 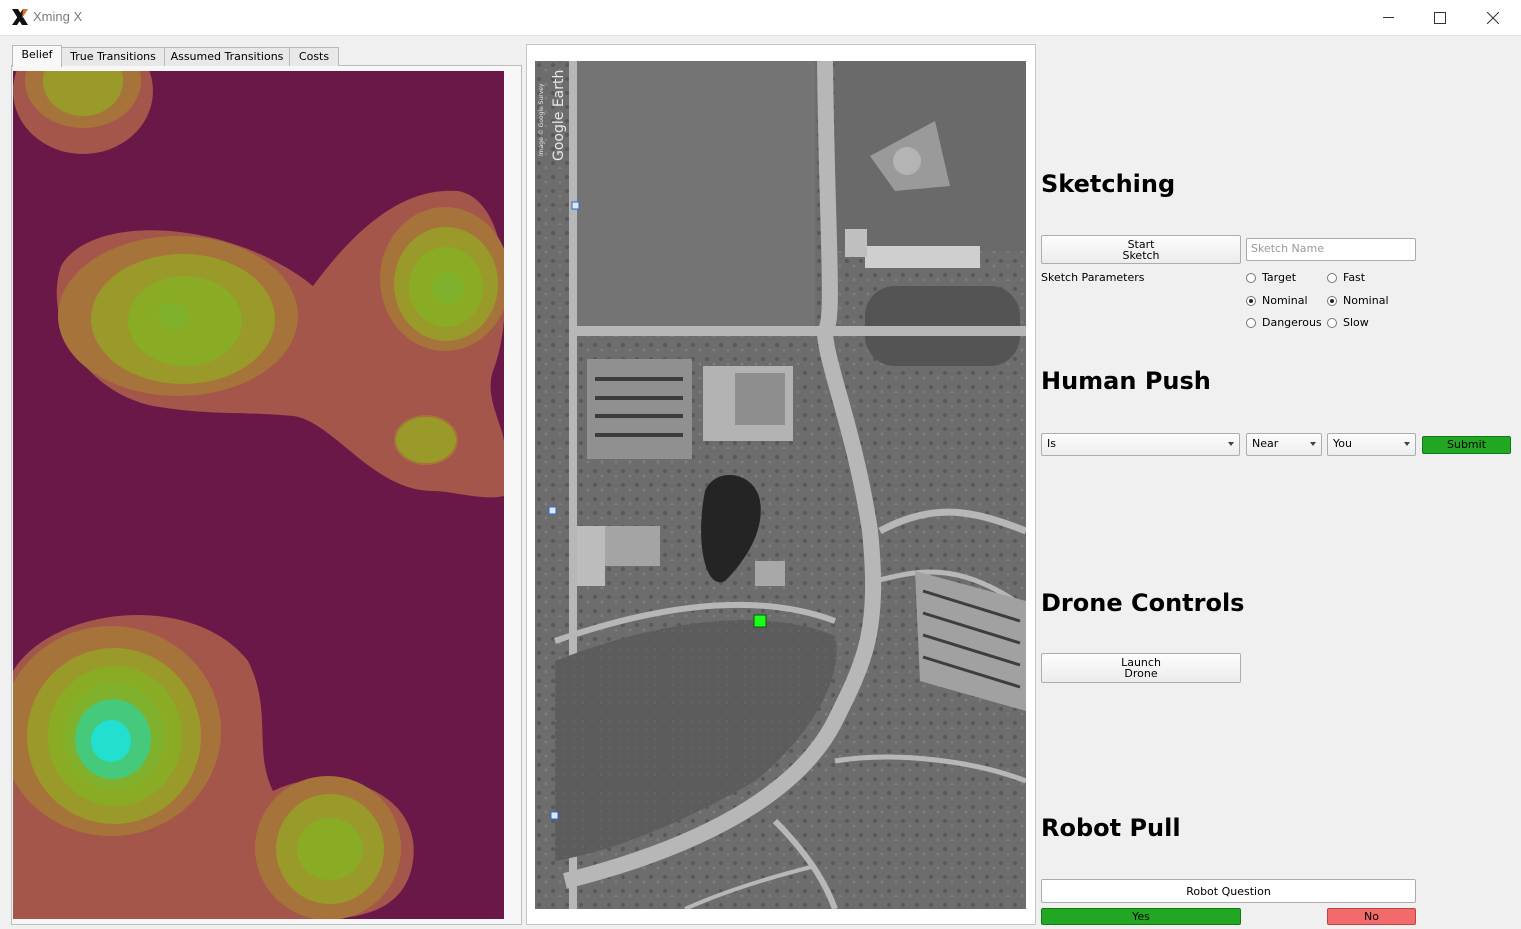 What do you see at coordinates (639, 409) in the screenshot?
I see `map-parking-lot` at bounding box center [639, 409].